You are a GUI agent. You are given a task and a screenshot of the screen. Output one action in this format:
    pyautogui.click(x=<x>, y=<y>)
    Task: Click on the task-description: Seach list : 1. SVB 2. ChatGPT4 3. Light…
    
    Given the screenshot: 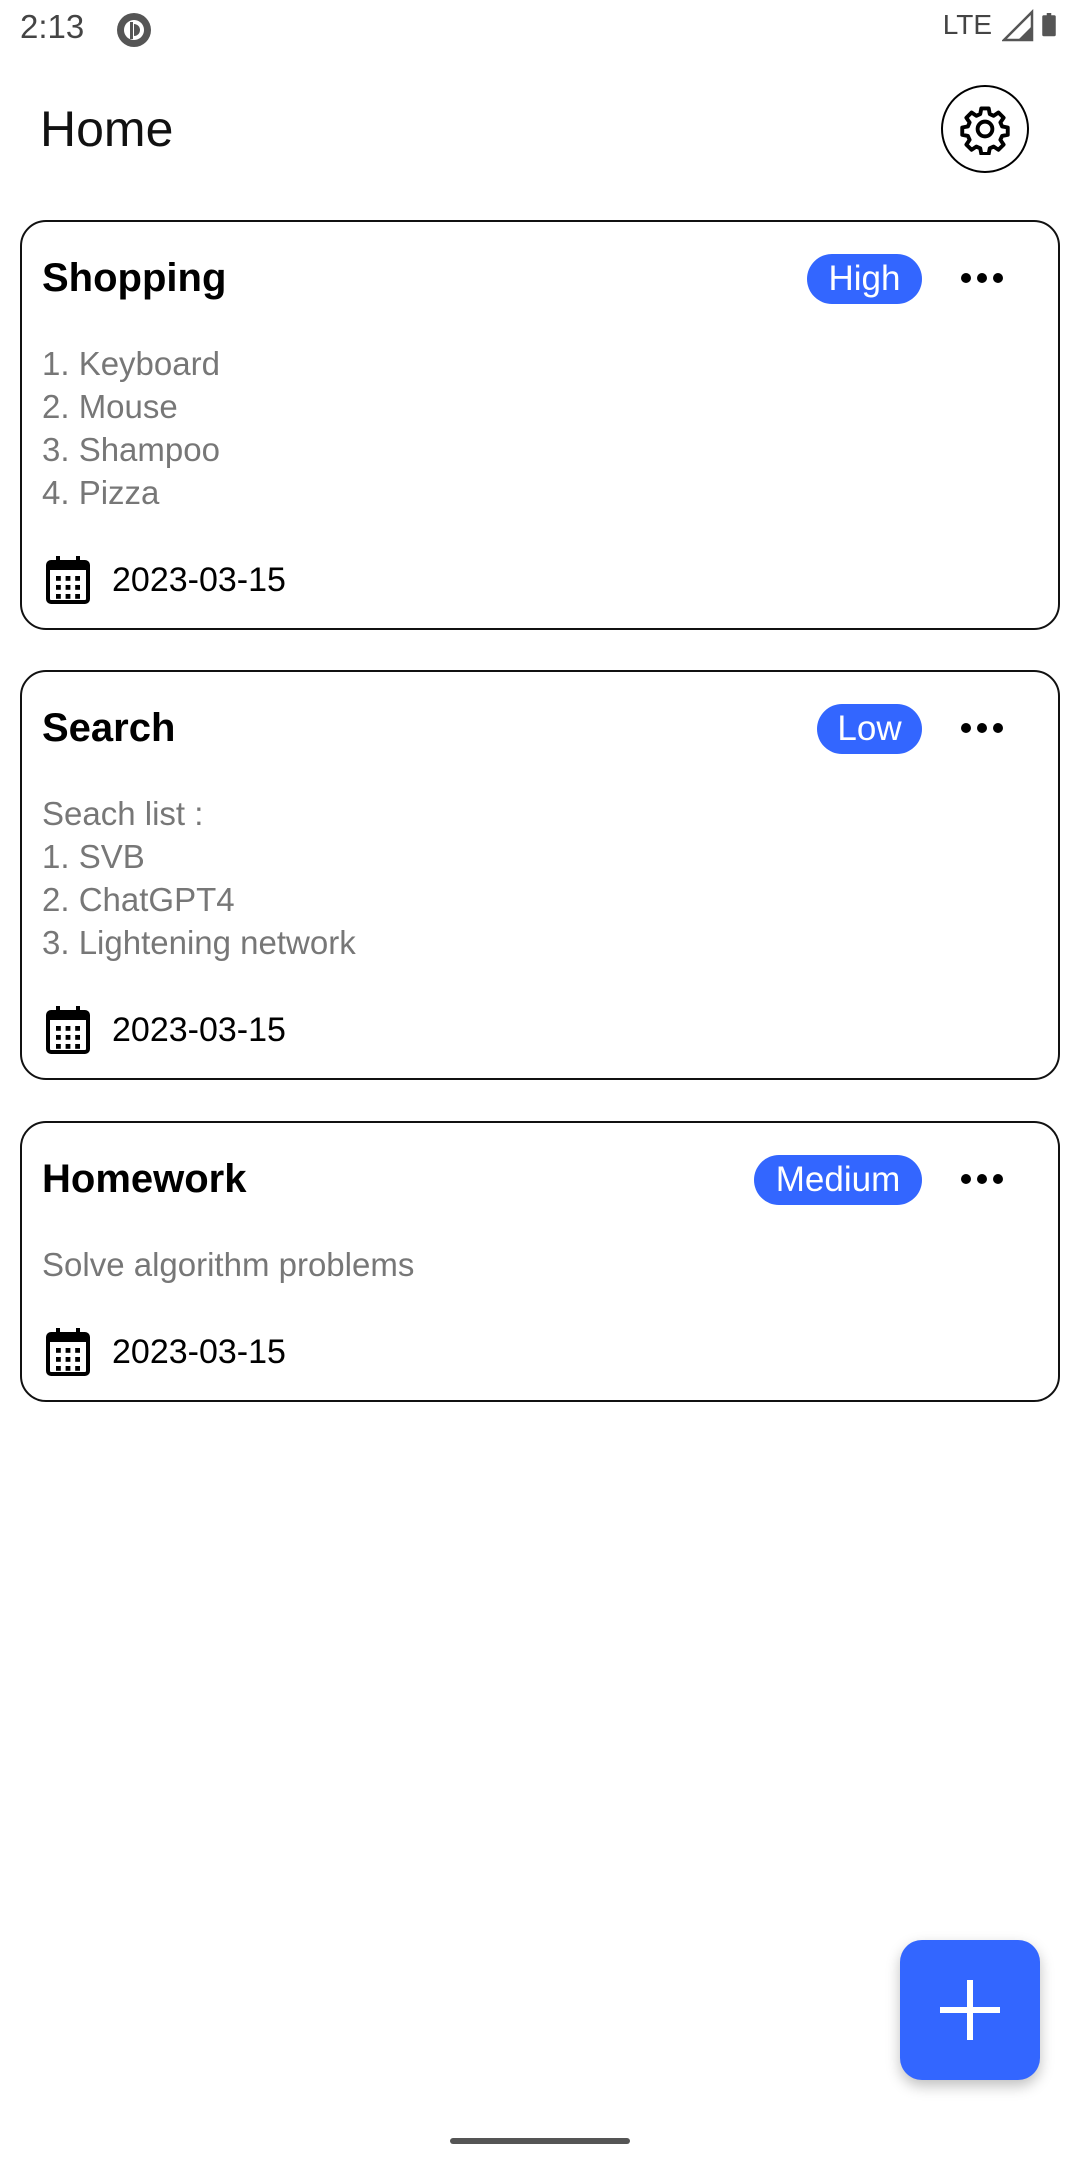 What is the action you would take?
    pyautogui.click(x=199, y=878)
    